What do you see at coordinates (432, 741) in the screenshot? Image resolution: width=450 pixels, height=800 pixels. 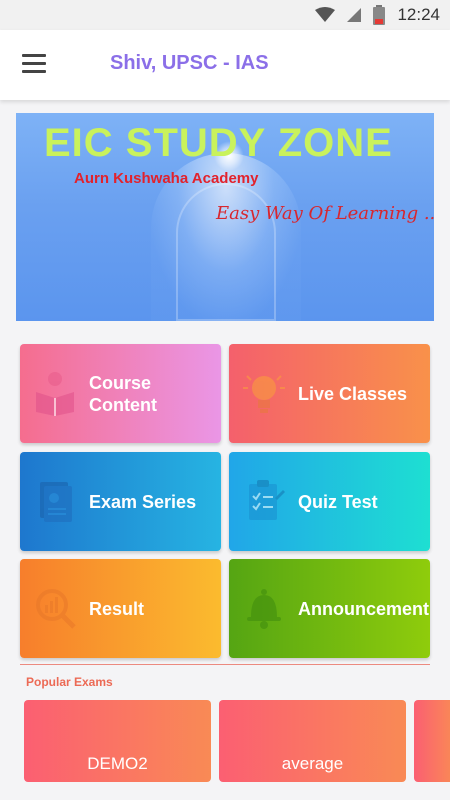 I see `exam-card` at bounding box center [432, 741].